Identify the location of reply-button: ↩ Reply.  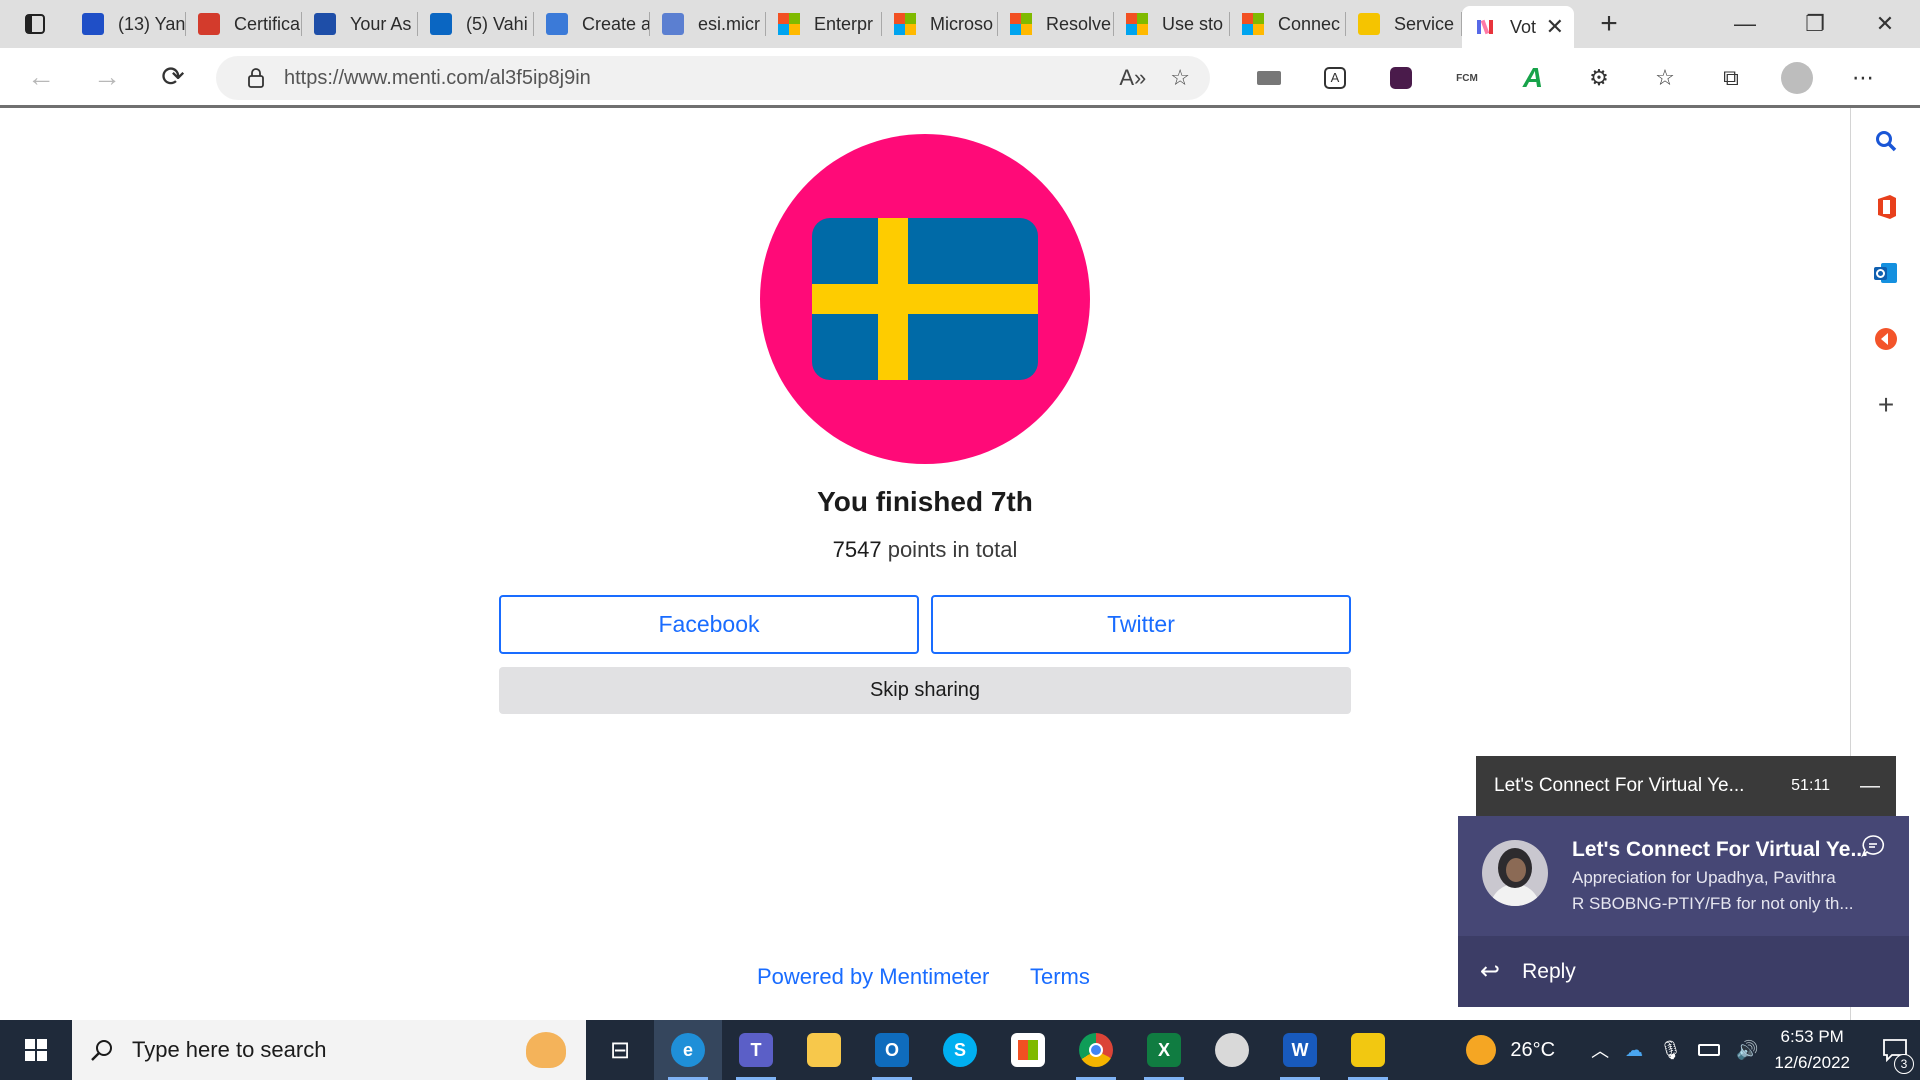
(1683, 971).